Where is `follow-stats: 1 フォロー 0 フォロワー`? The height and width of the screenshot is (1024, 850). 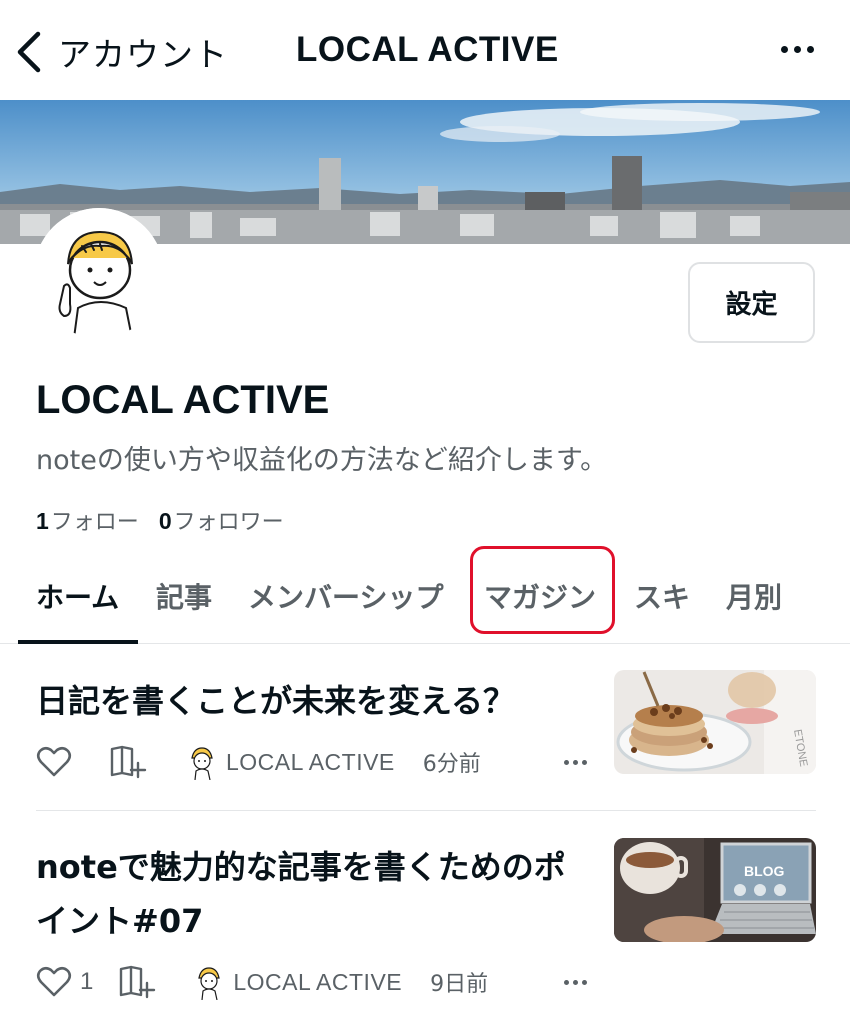 follow-stats: 1 フォロー 0 フォロワー is located at coordinates (170, 520).